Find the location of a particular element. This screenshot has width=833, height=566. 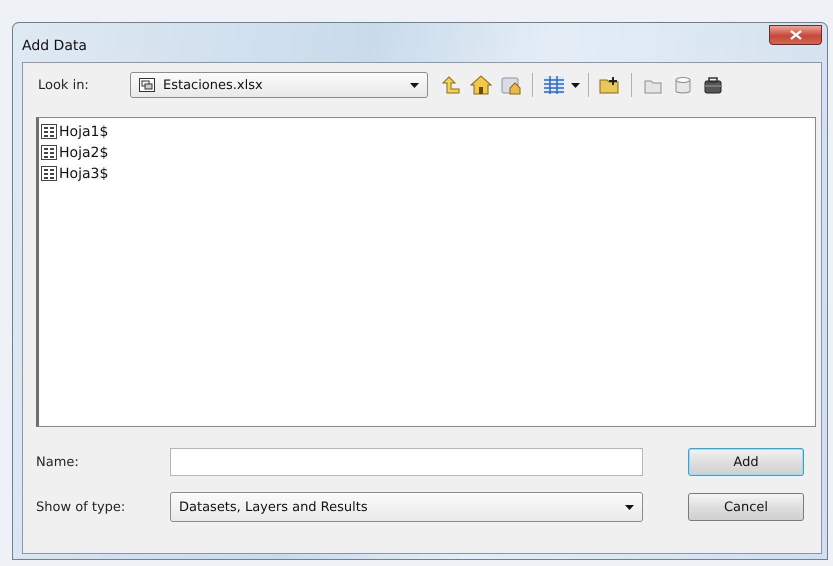

name-label: Name: is located at coordinates (58, 462).